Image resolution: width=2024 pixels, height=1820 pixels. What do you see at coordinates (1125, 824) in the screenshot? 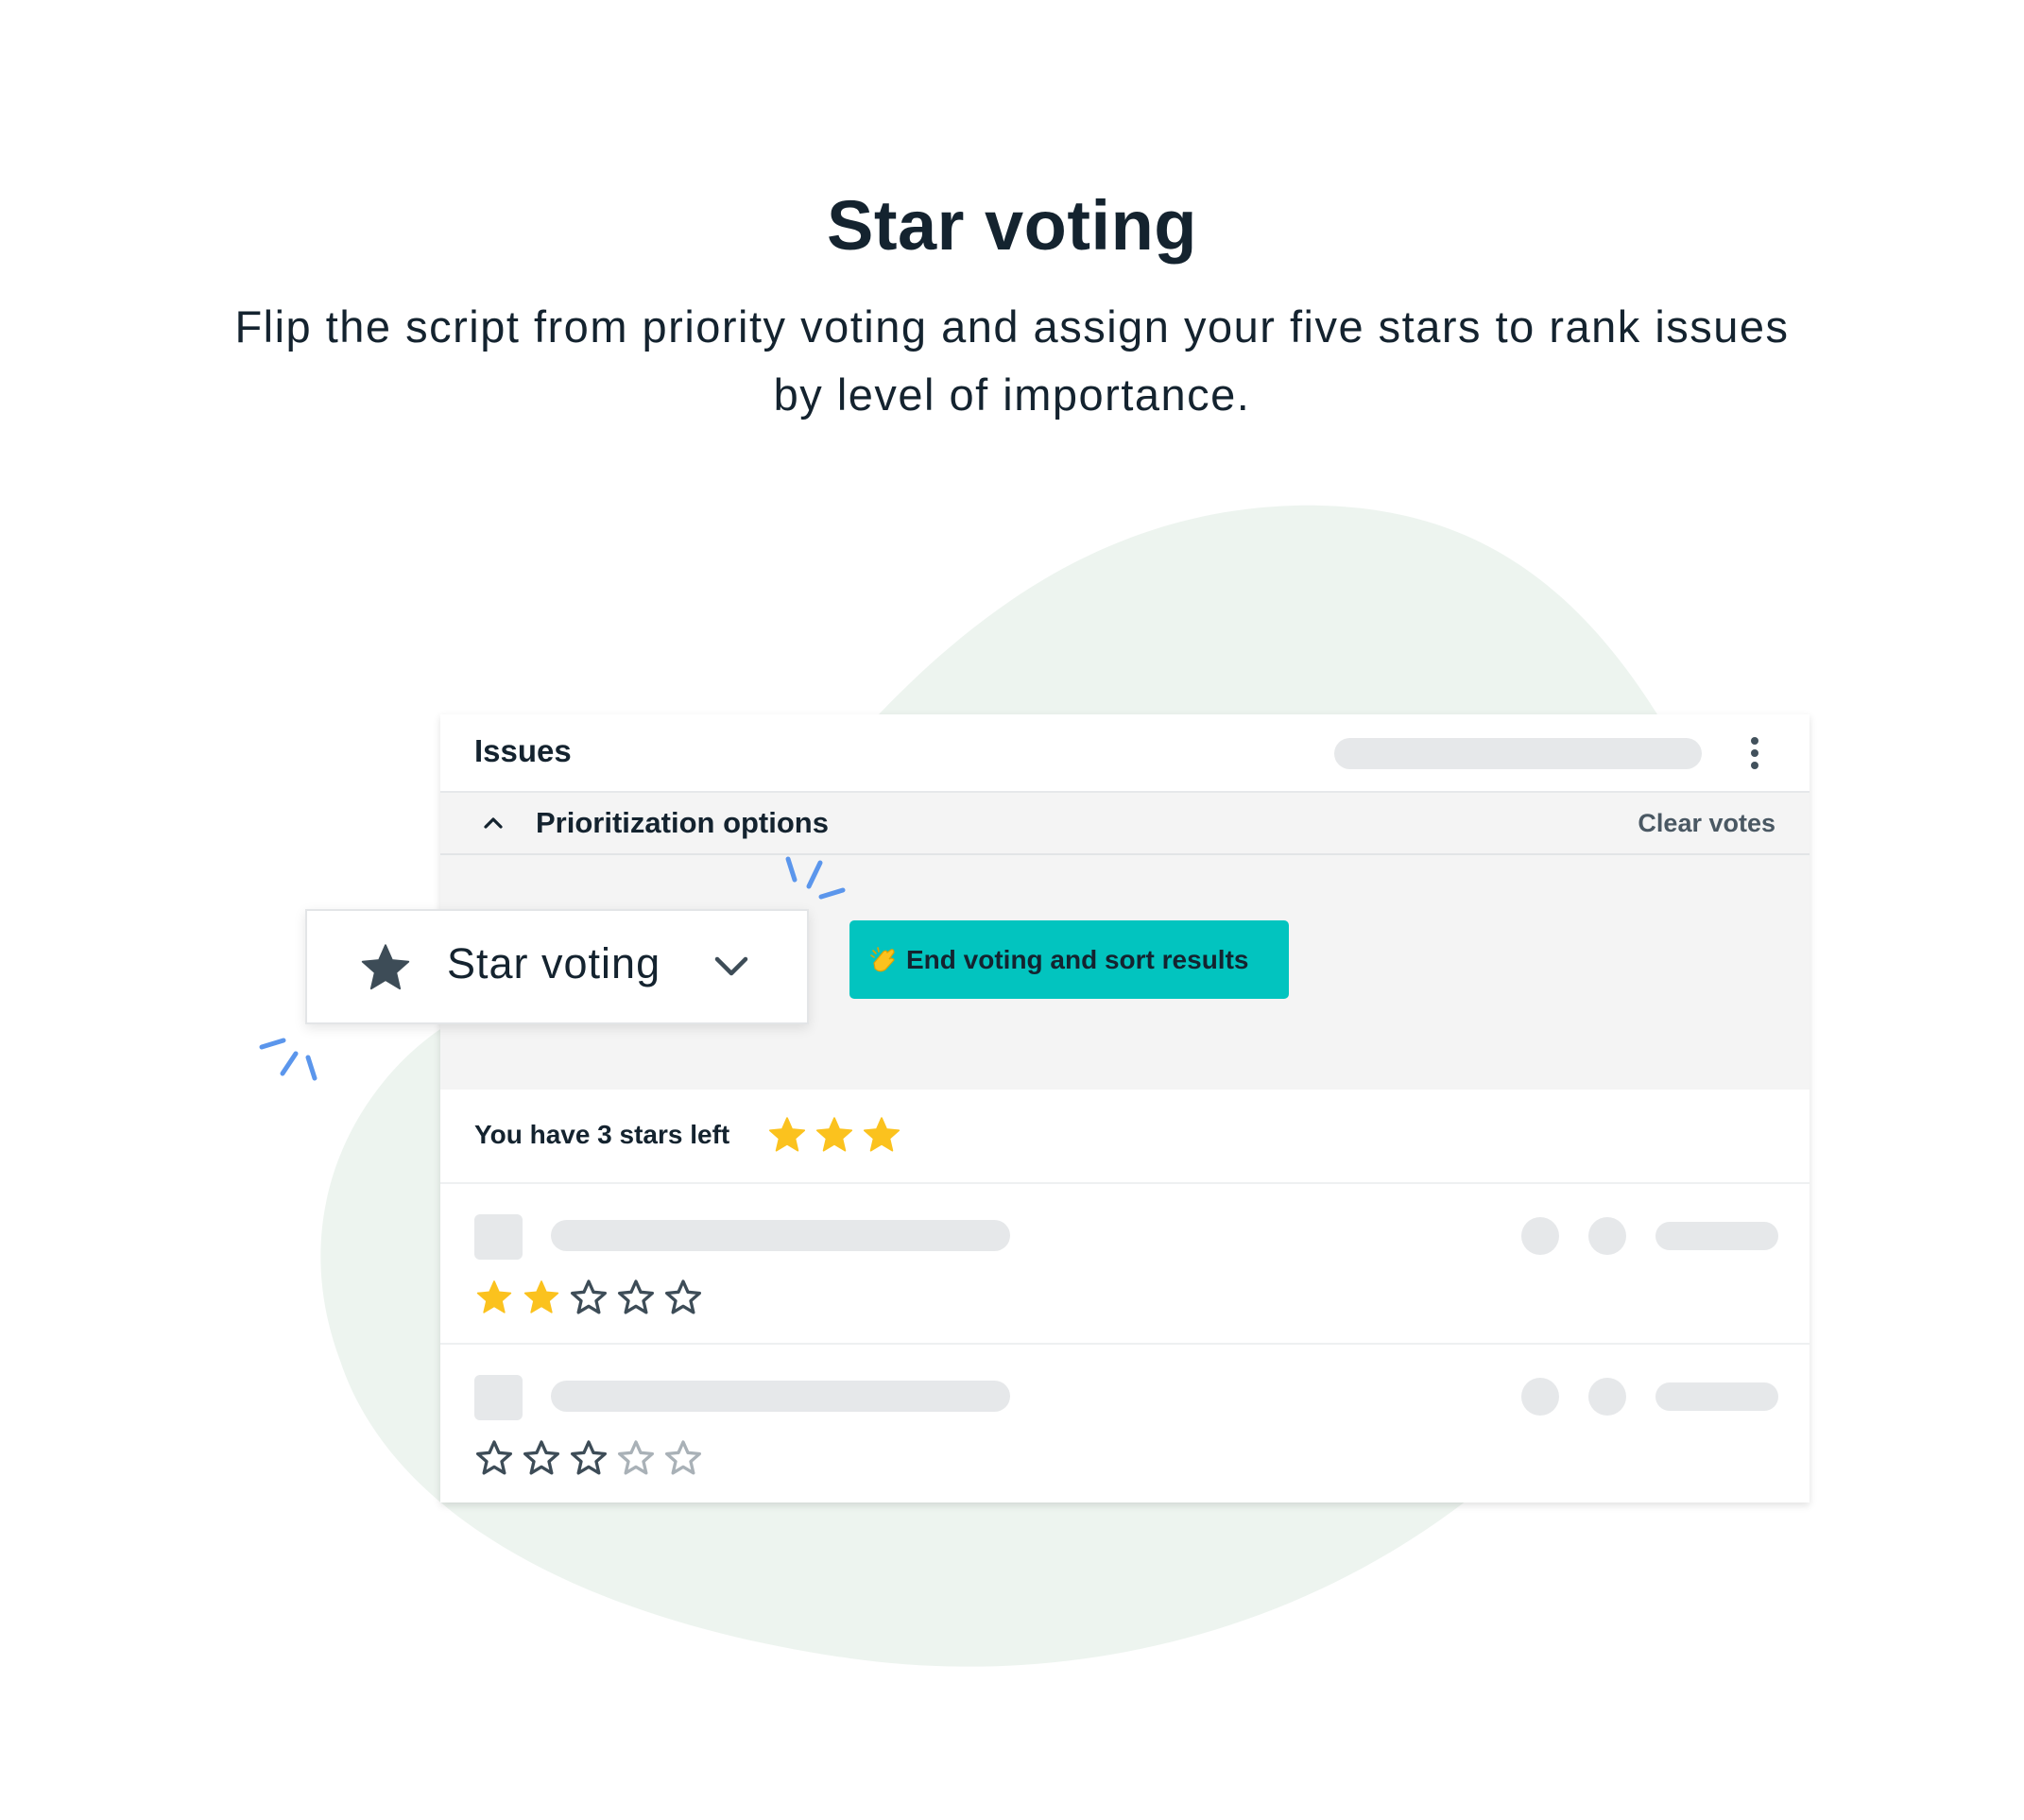
I see `prioritization-bar: Prioritization options Clear votes` at bounding box center [1125, 824].